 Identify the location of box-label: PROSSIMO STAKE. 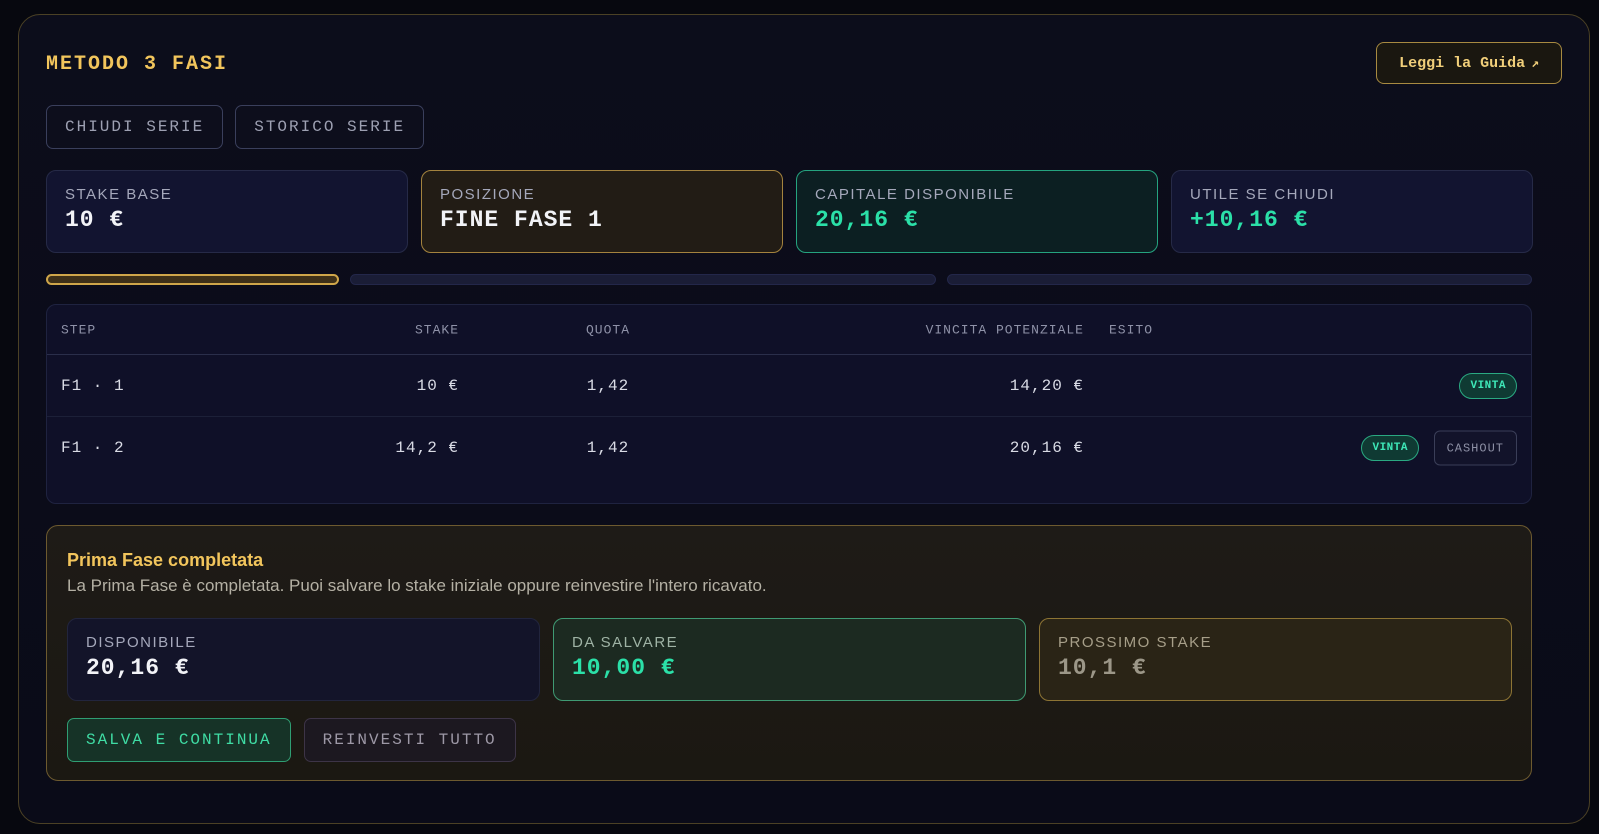
(1135, 642).